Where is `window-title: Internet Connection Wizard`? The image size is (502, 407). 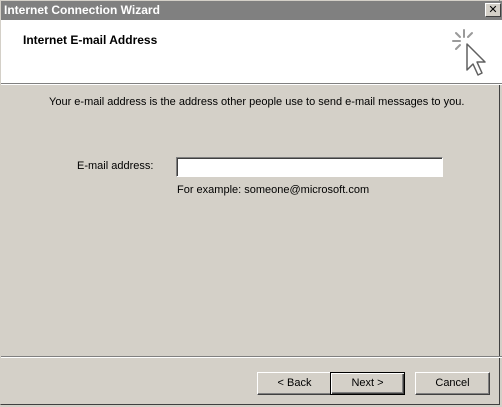
window-title: Internet Connection Wizard is located at coordinates (82, 10).